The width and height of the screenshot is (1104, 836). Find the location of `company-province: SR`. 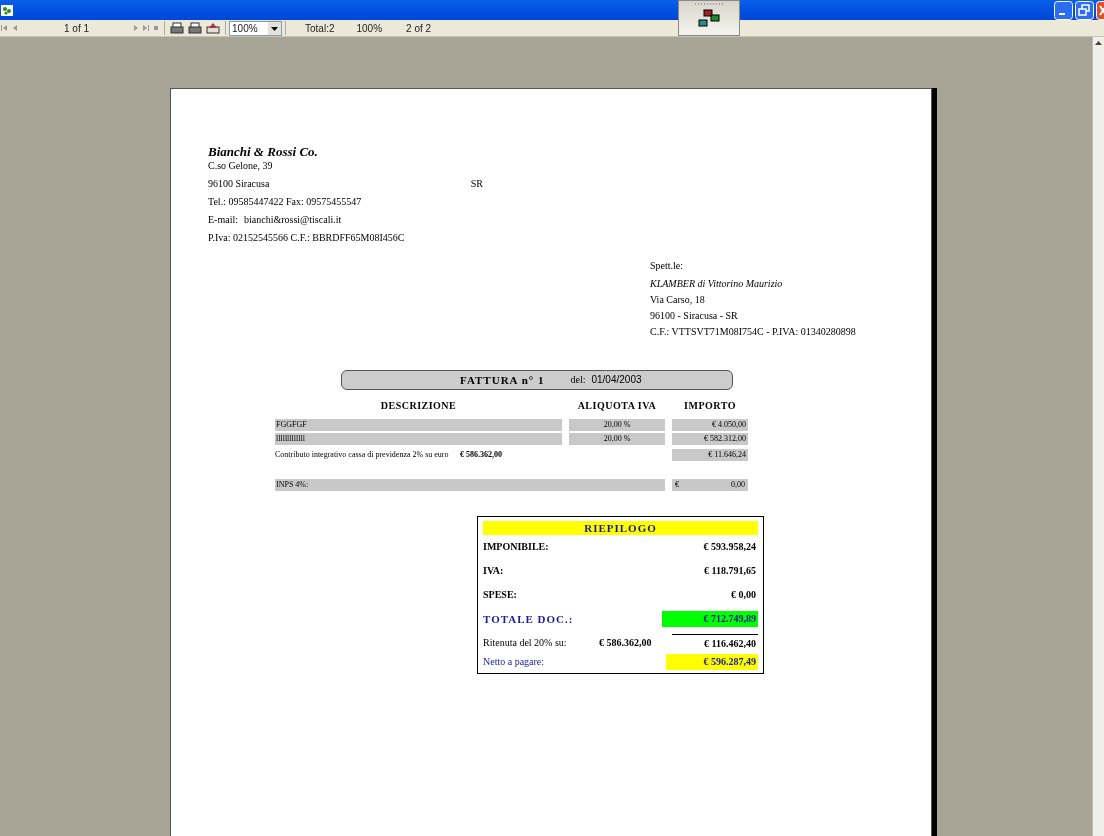

company-province: SR is located at coordinates (476, 184).